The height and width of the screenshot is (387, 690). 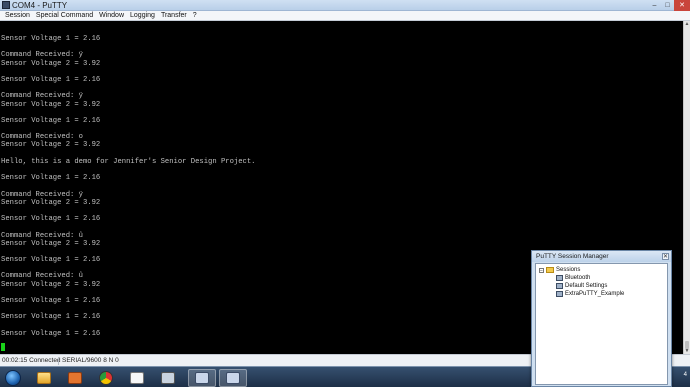 What do you see at coordinates (686, 187) in the screenshot?
I see `terminal-scrollbar: ▲ ▼` at bounding box center [686, 187].